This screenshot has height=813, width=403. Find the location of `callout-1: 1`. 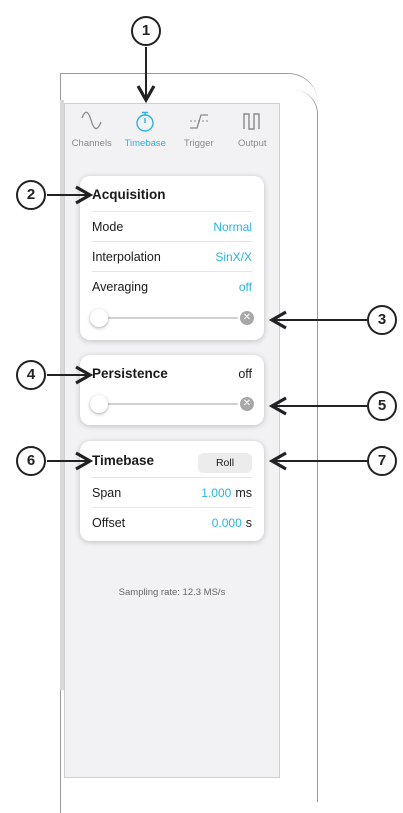

callout-1: 1 is located at coordinates (146, 31).